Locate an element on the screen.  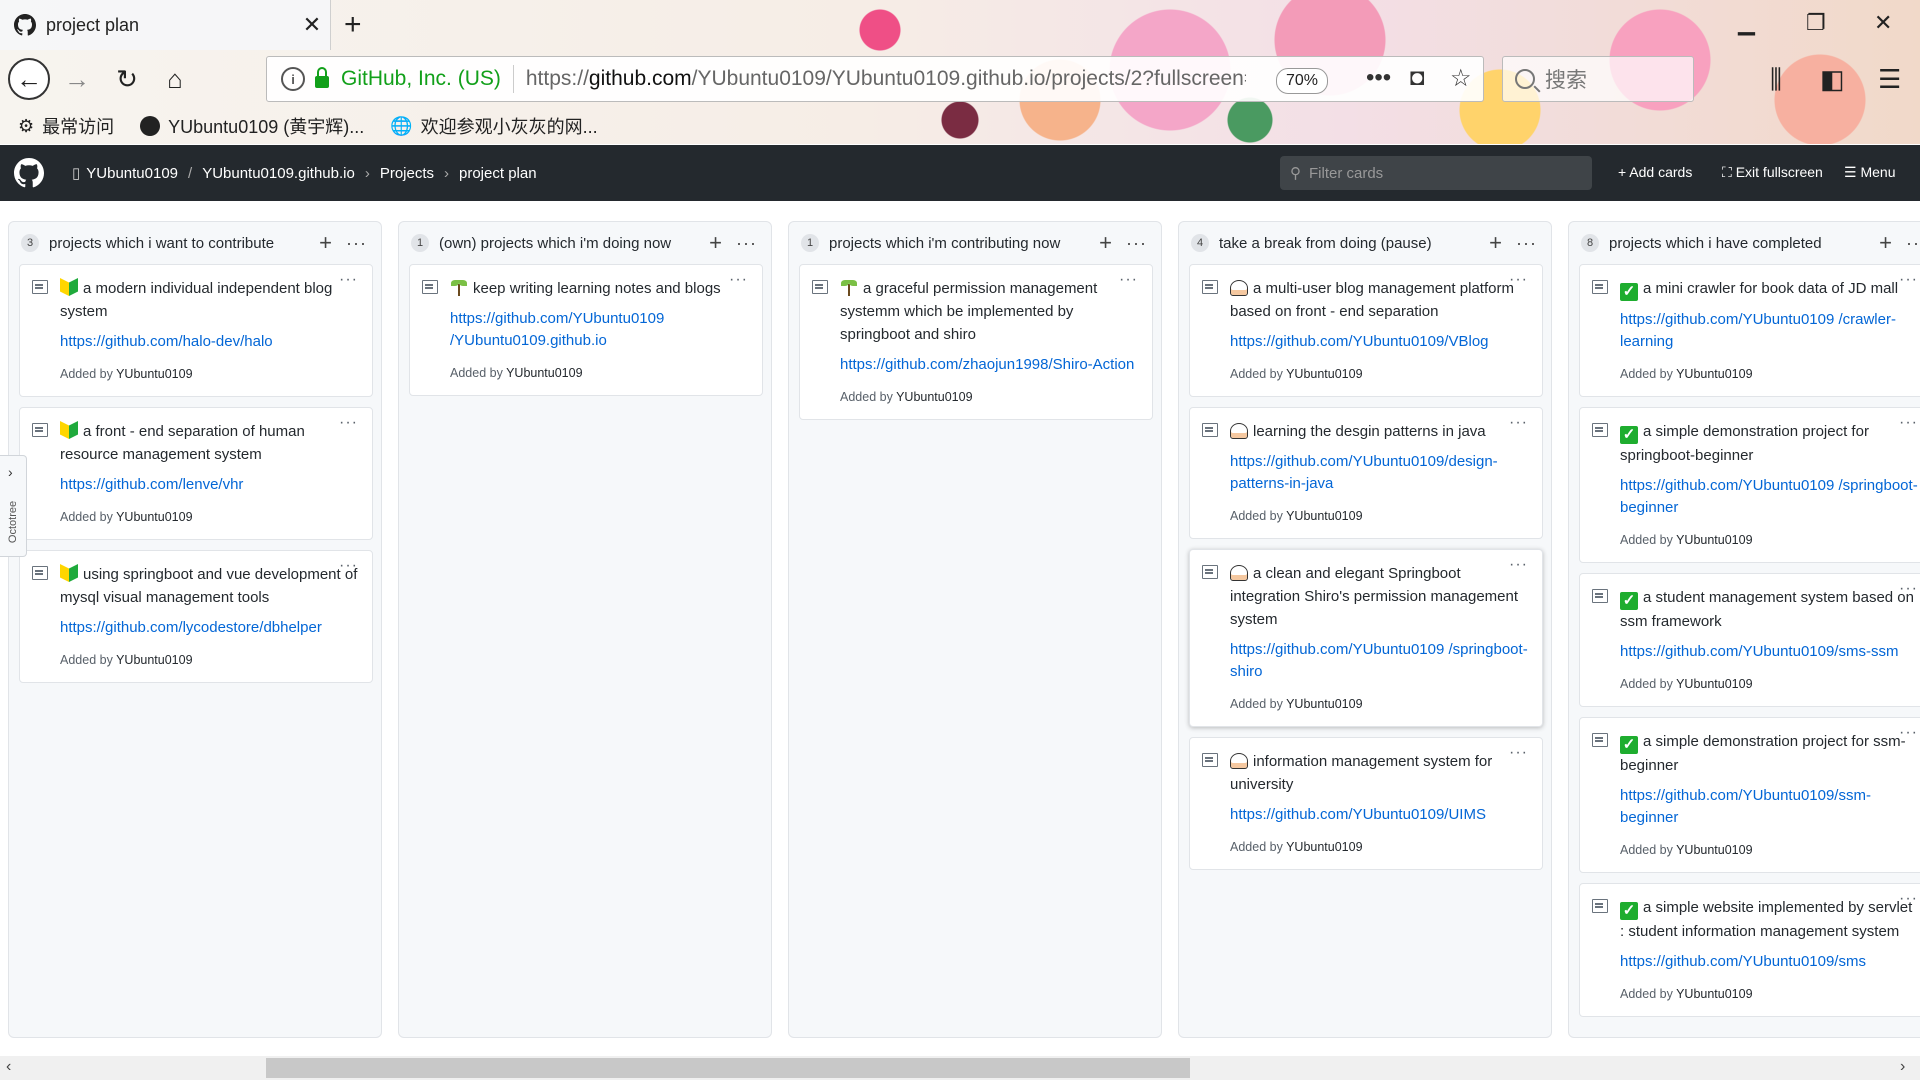
page-actions-icon: ••• is located at coordinates (1378, 78).